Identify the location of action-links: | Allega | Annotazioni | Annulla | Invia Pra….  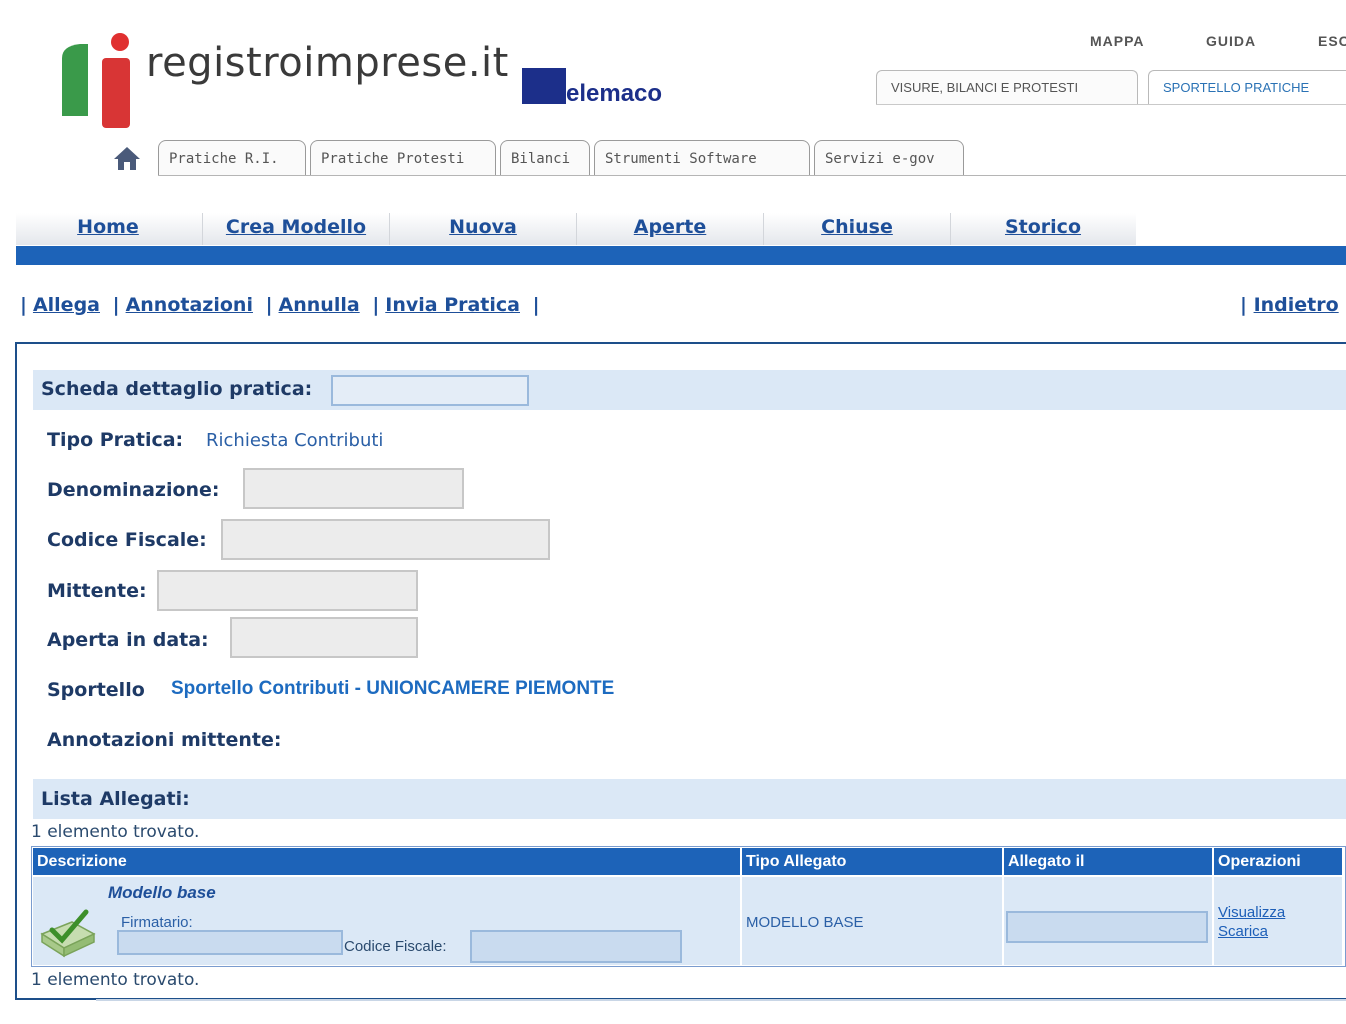
(280, 305).